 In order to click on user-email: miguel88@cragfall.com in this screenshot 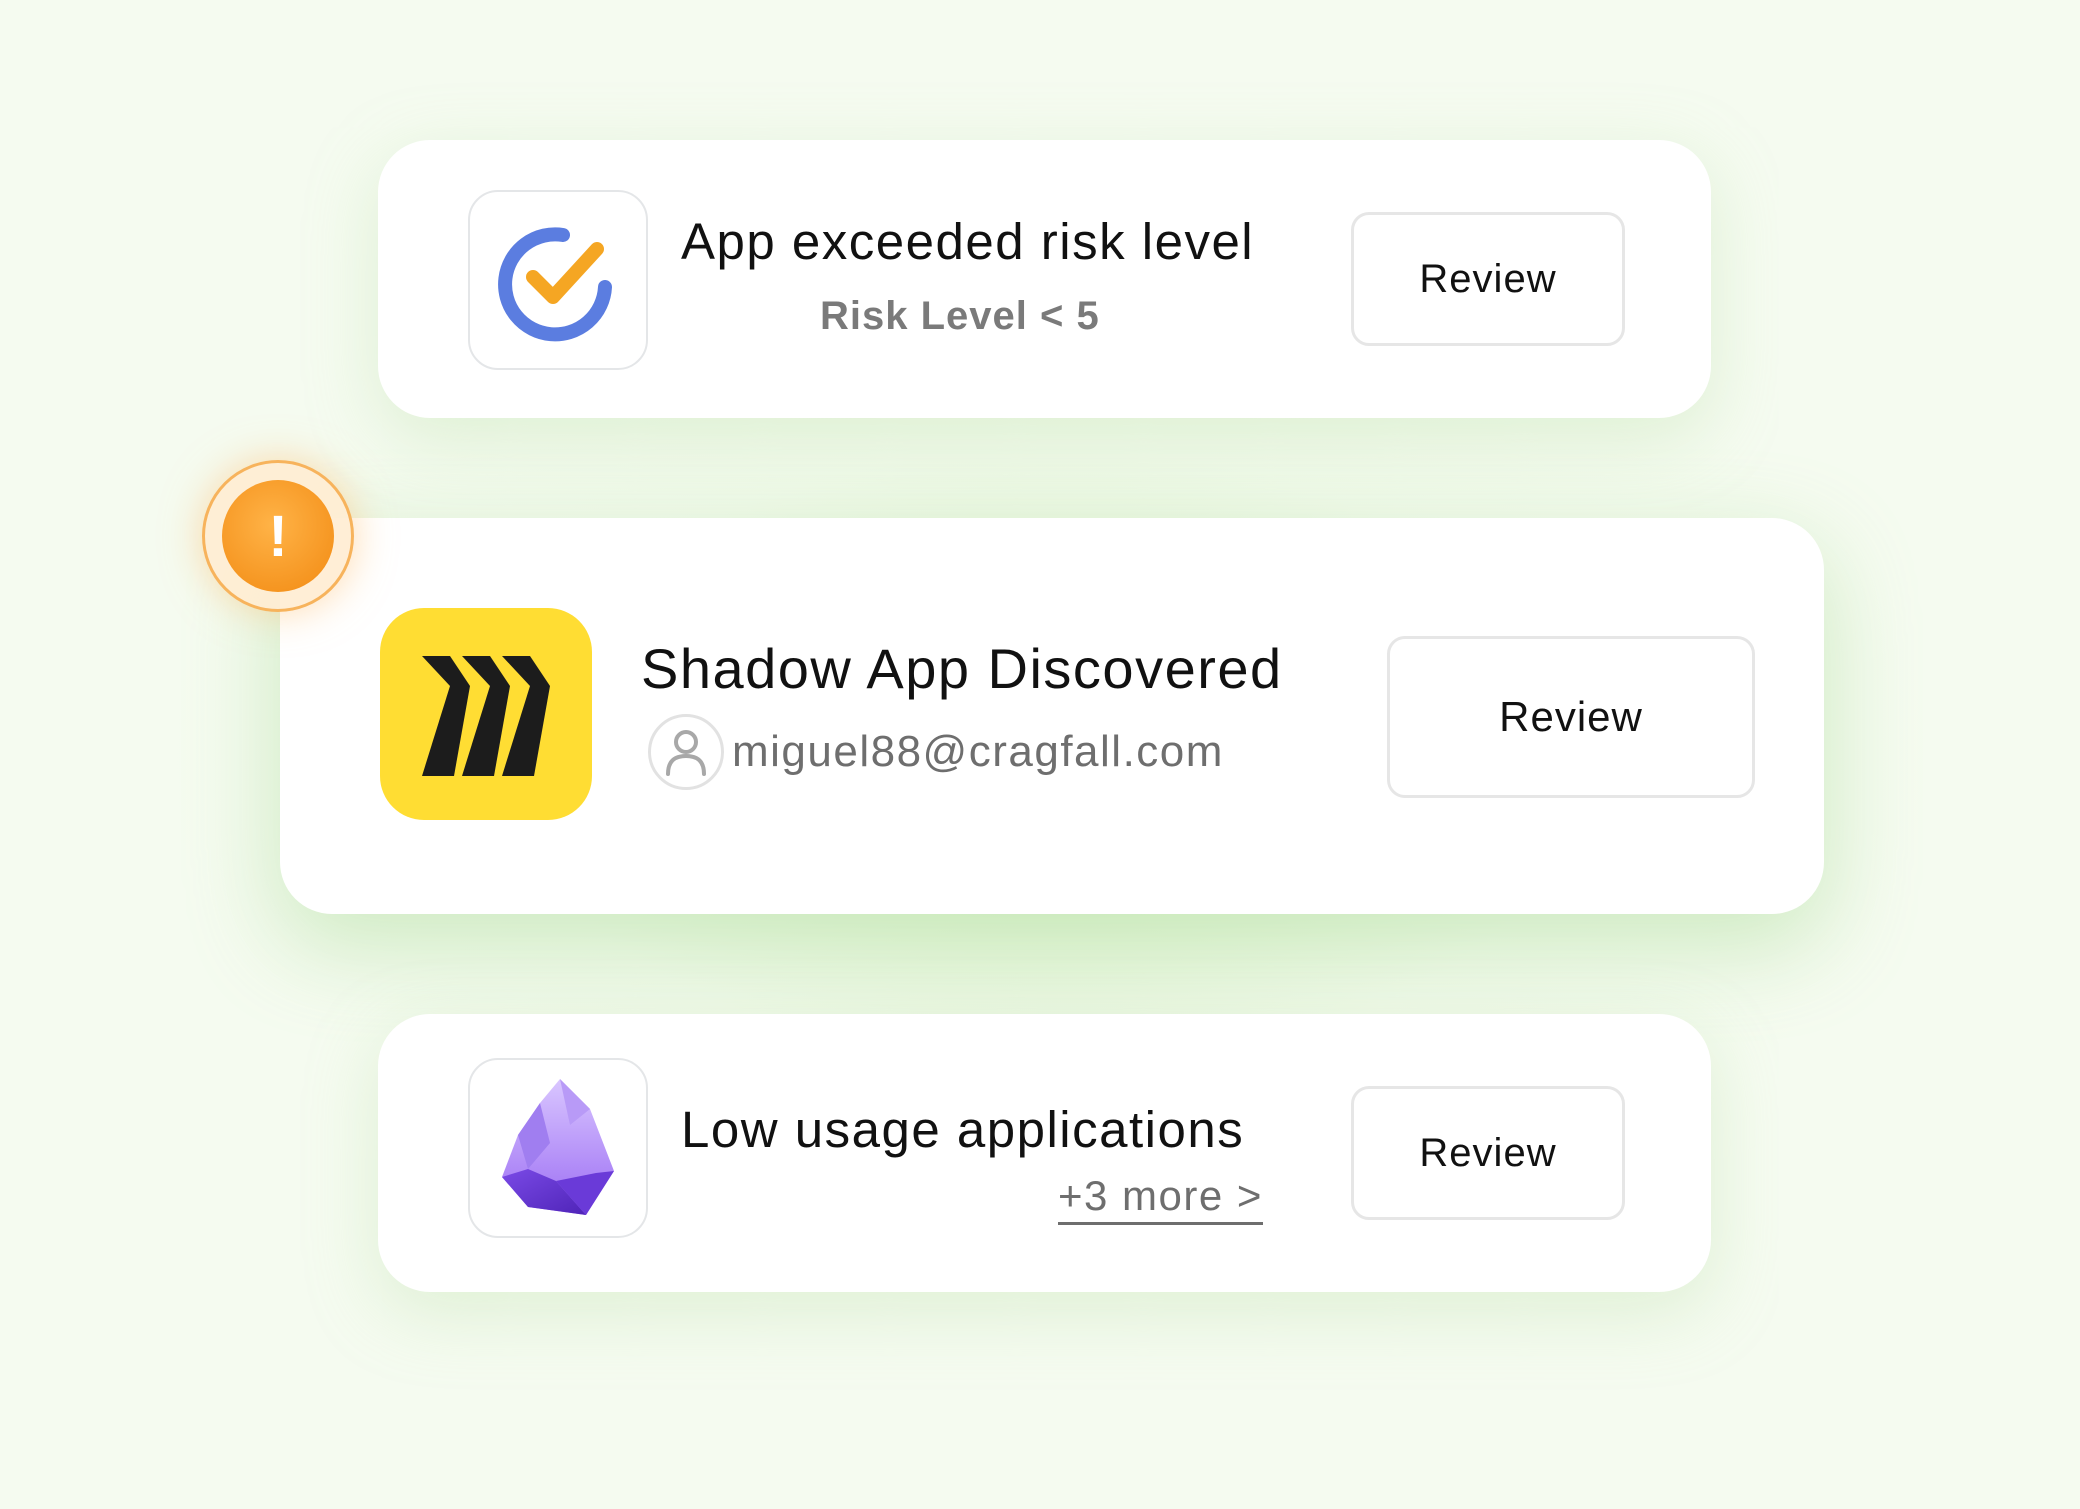, I will do `click(978, 751)`.